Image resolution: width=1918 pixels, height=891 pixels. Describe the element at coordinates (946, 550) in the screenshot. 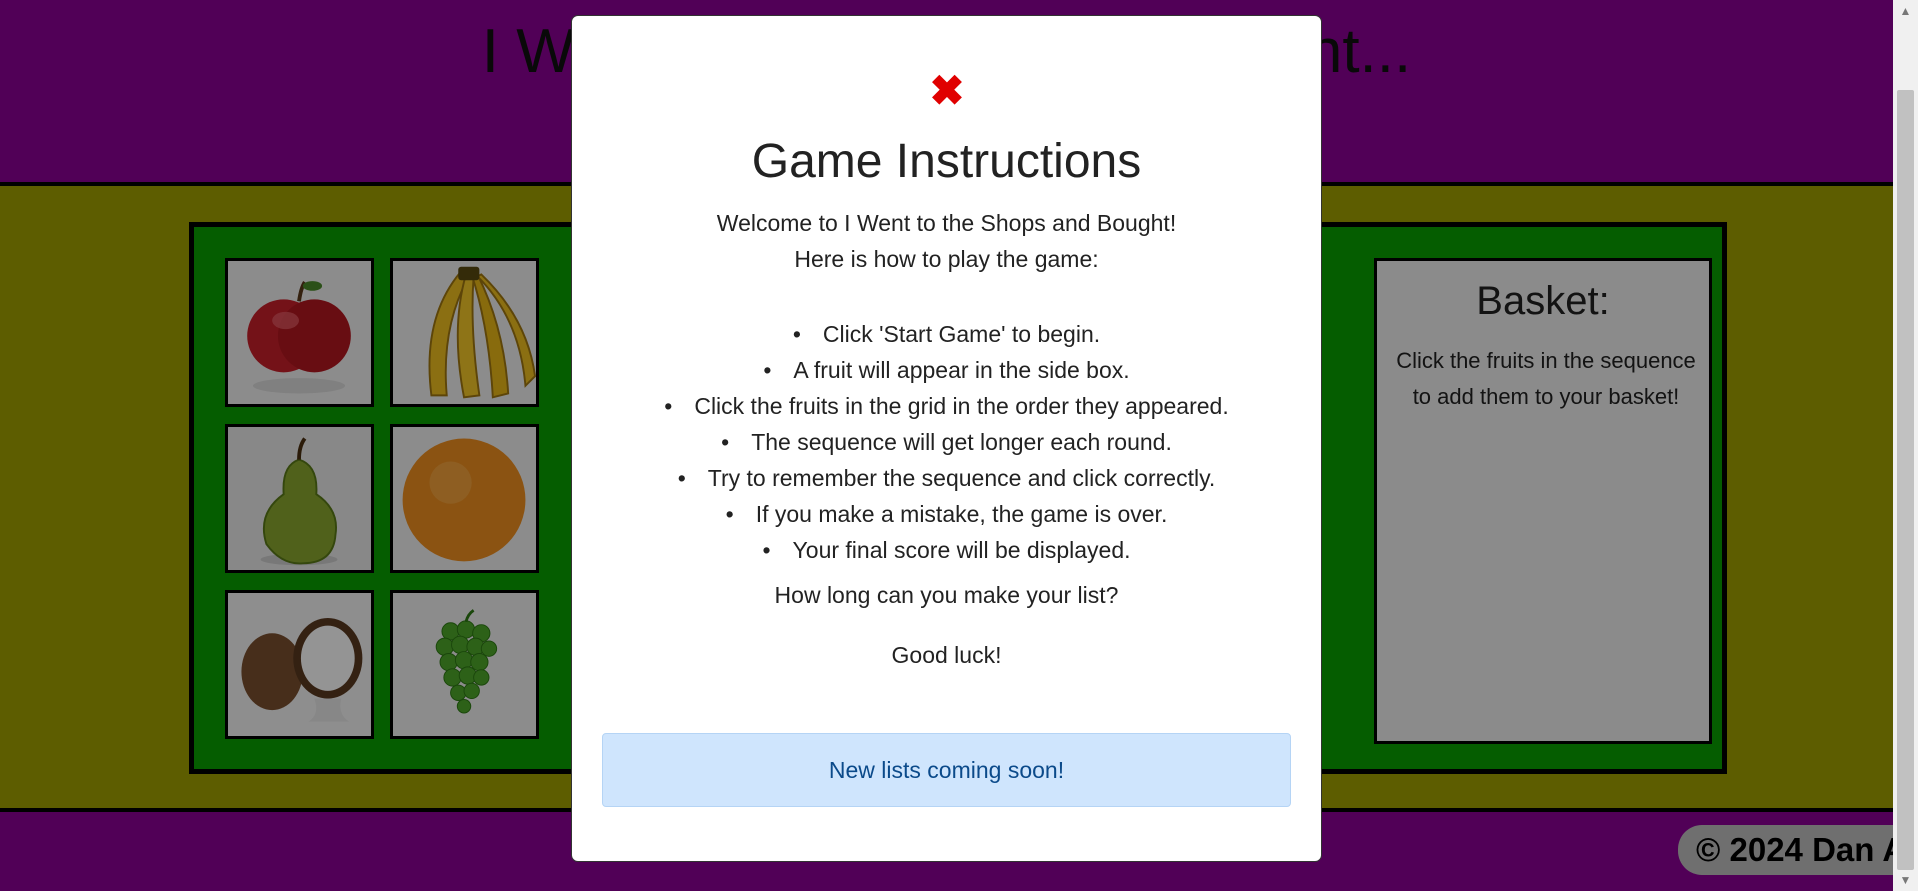

I see `list-item: Your final score will be displayed.` at that location.